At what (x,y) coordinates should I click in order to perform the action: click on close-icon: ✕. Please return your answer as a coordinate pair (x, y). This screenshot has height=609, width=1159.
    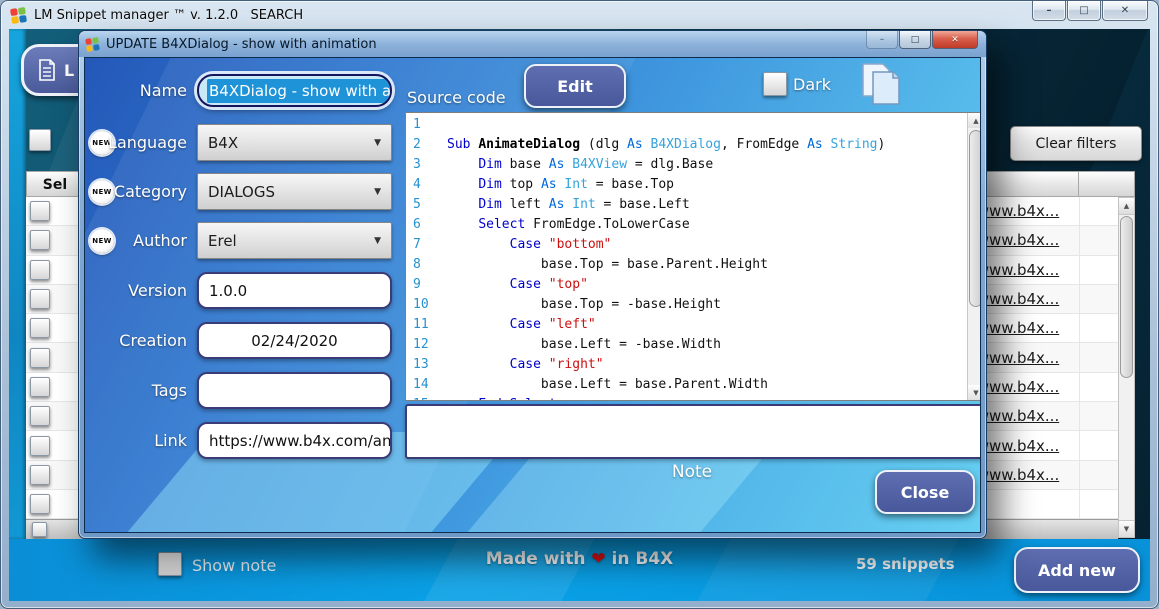
    Looking at the image, I should click on (955, 39).